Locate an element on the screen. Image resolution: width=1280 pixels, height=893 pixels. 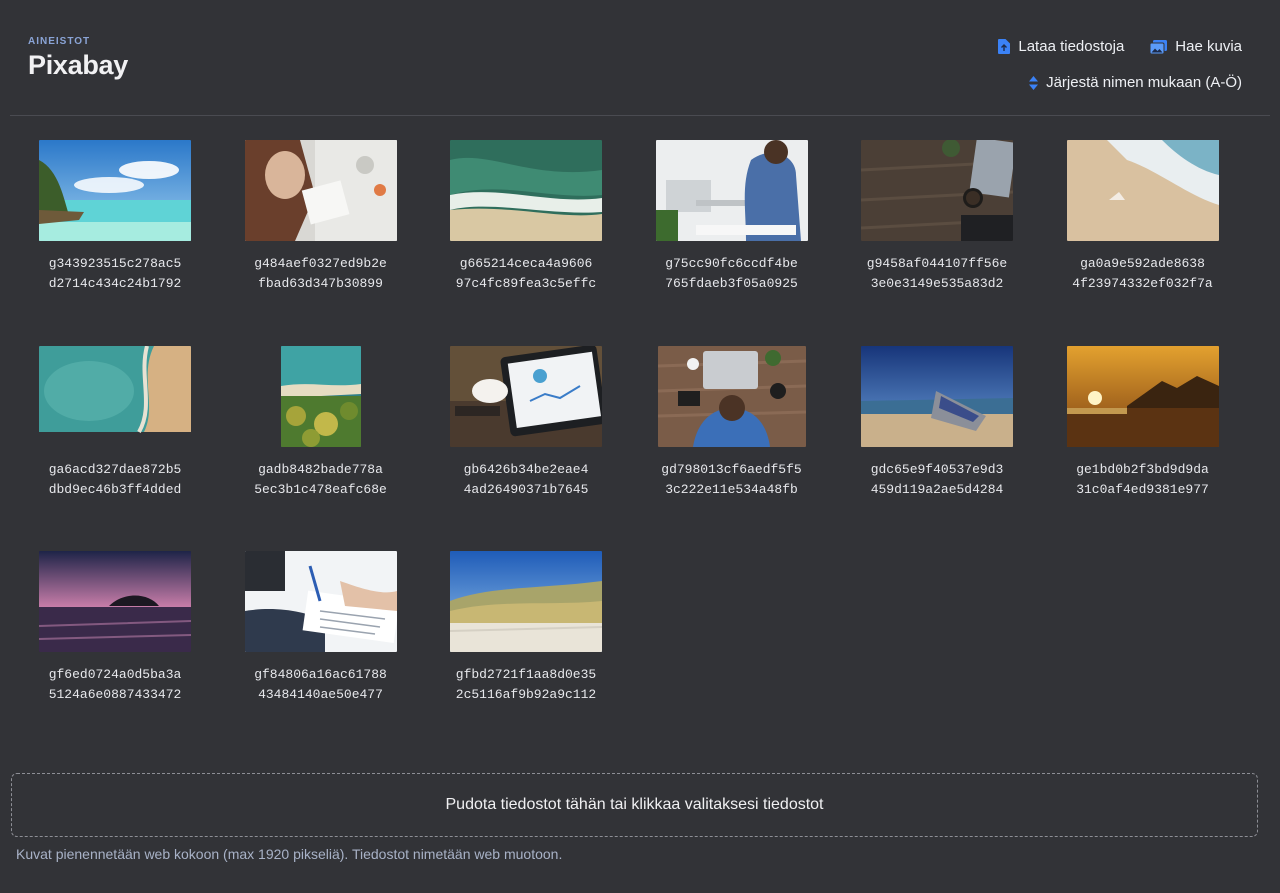
file-name-line: 4ad26490371b7645 is located at coordinates (526, 489).